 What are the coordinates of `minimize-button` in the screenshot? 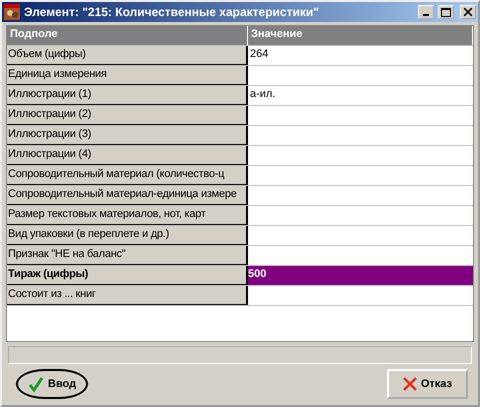 It's located at (426, 12).